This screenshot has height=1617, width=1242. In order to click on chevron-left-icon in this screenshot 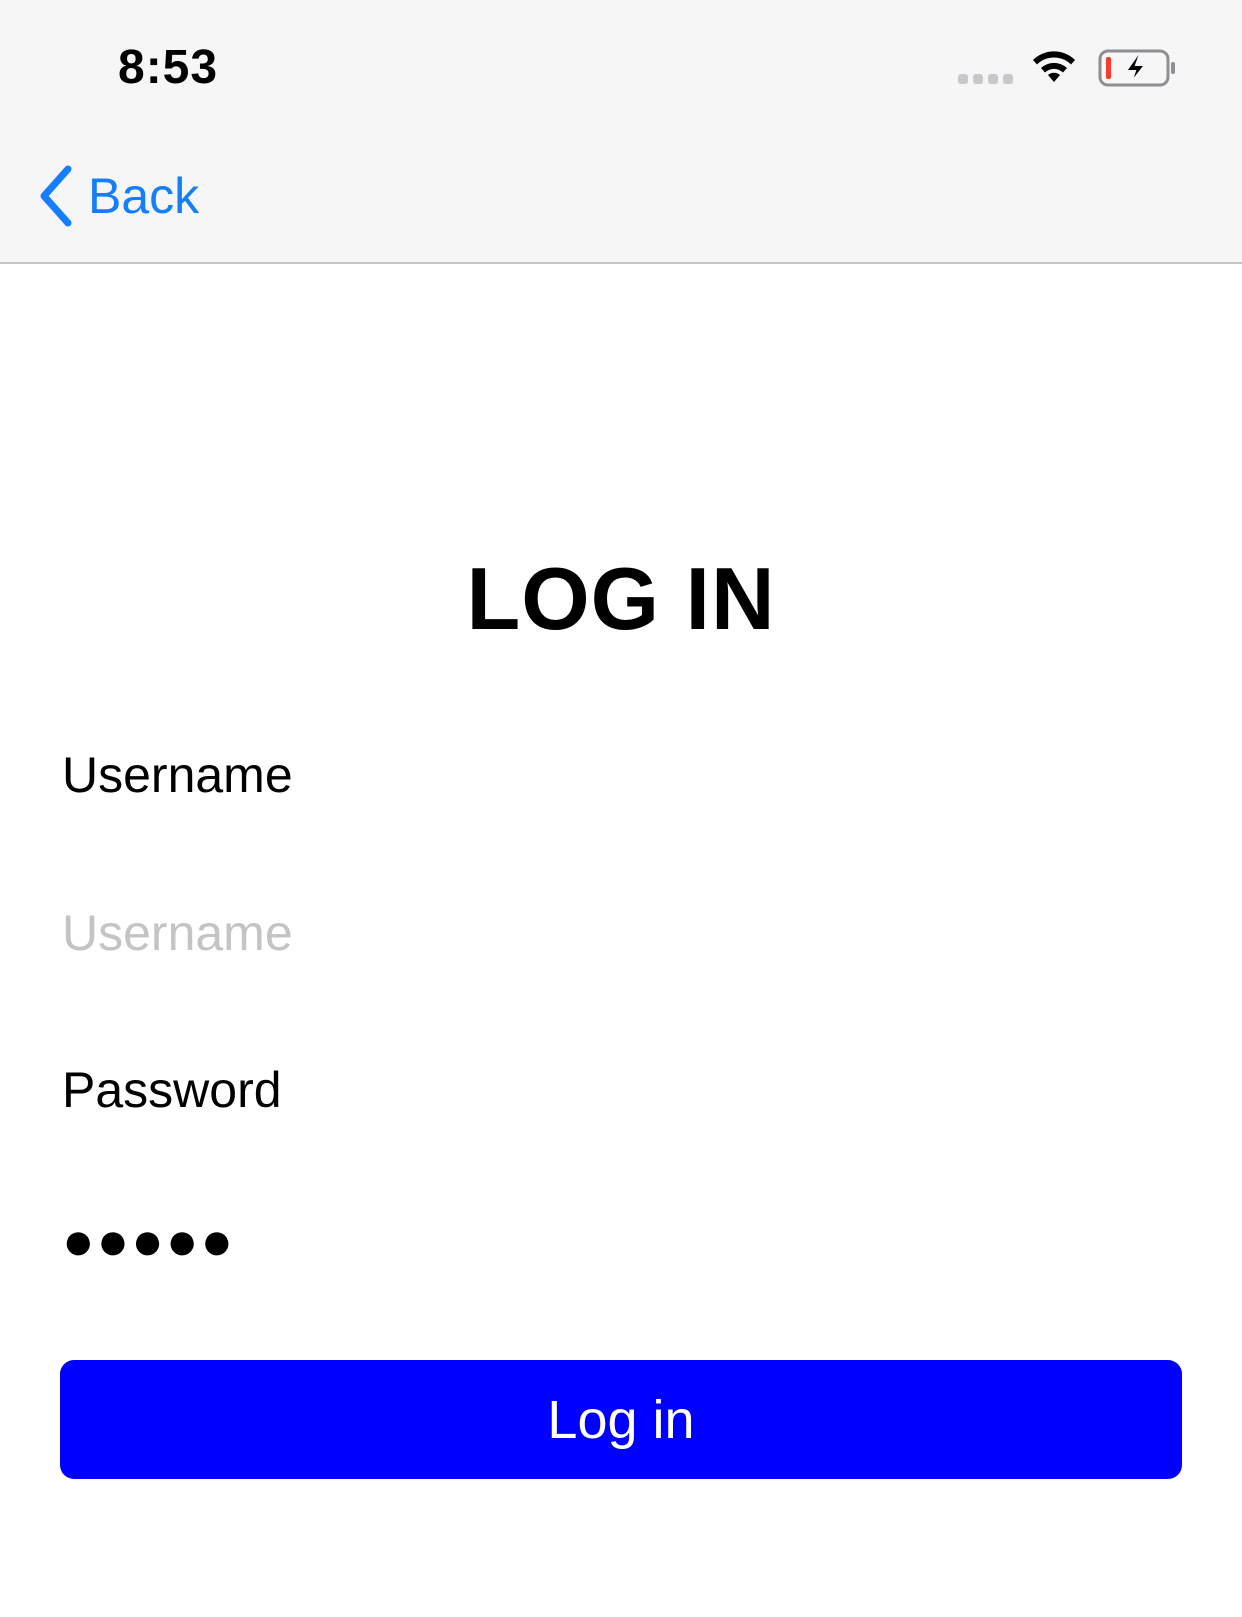, I will do `click(56, 196)`.